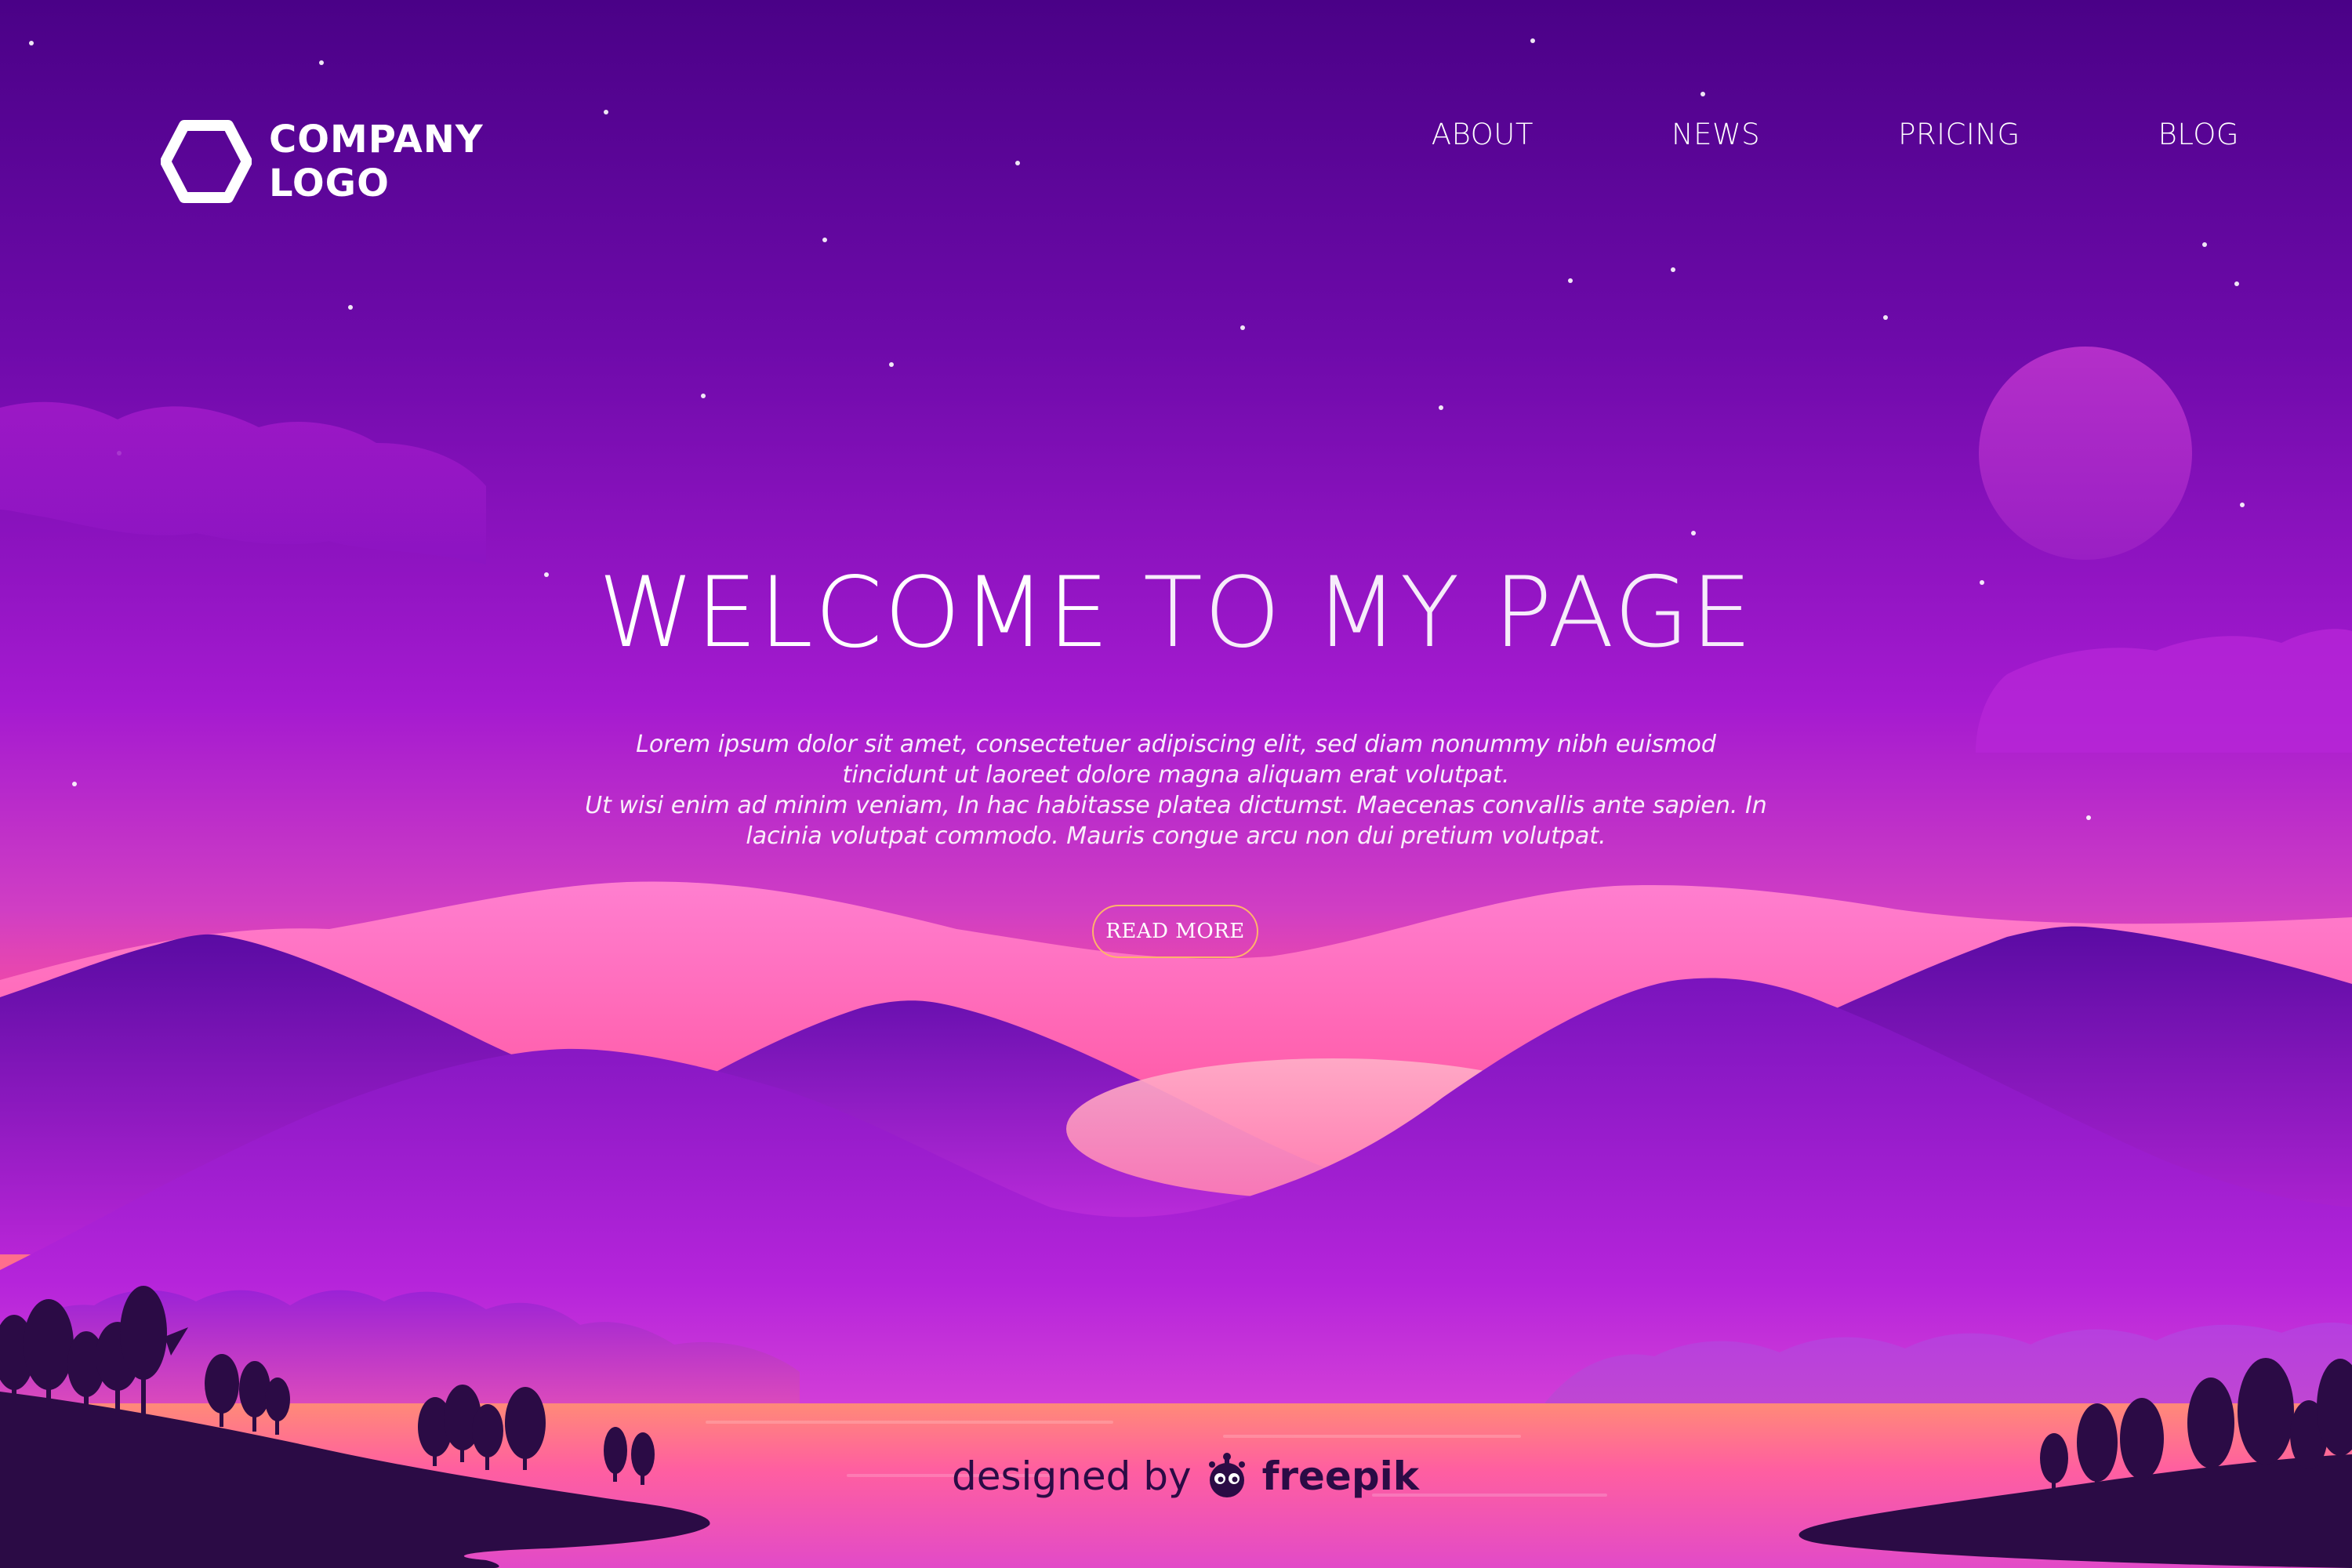 The height and width of the screenshot is (1568, 2352). What do you see at coordinates (1716, 134) in the screenshot?
I see `nav-link-news: NEWS` at bounding box center [1716, 134].